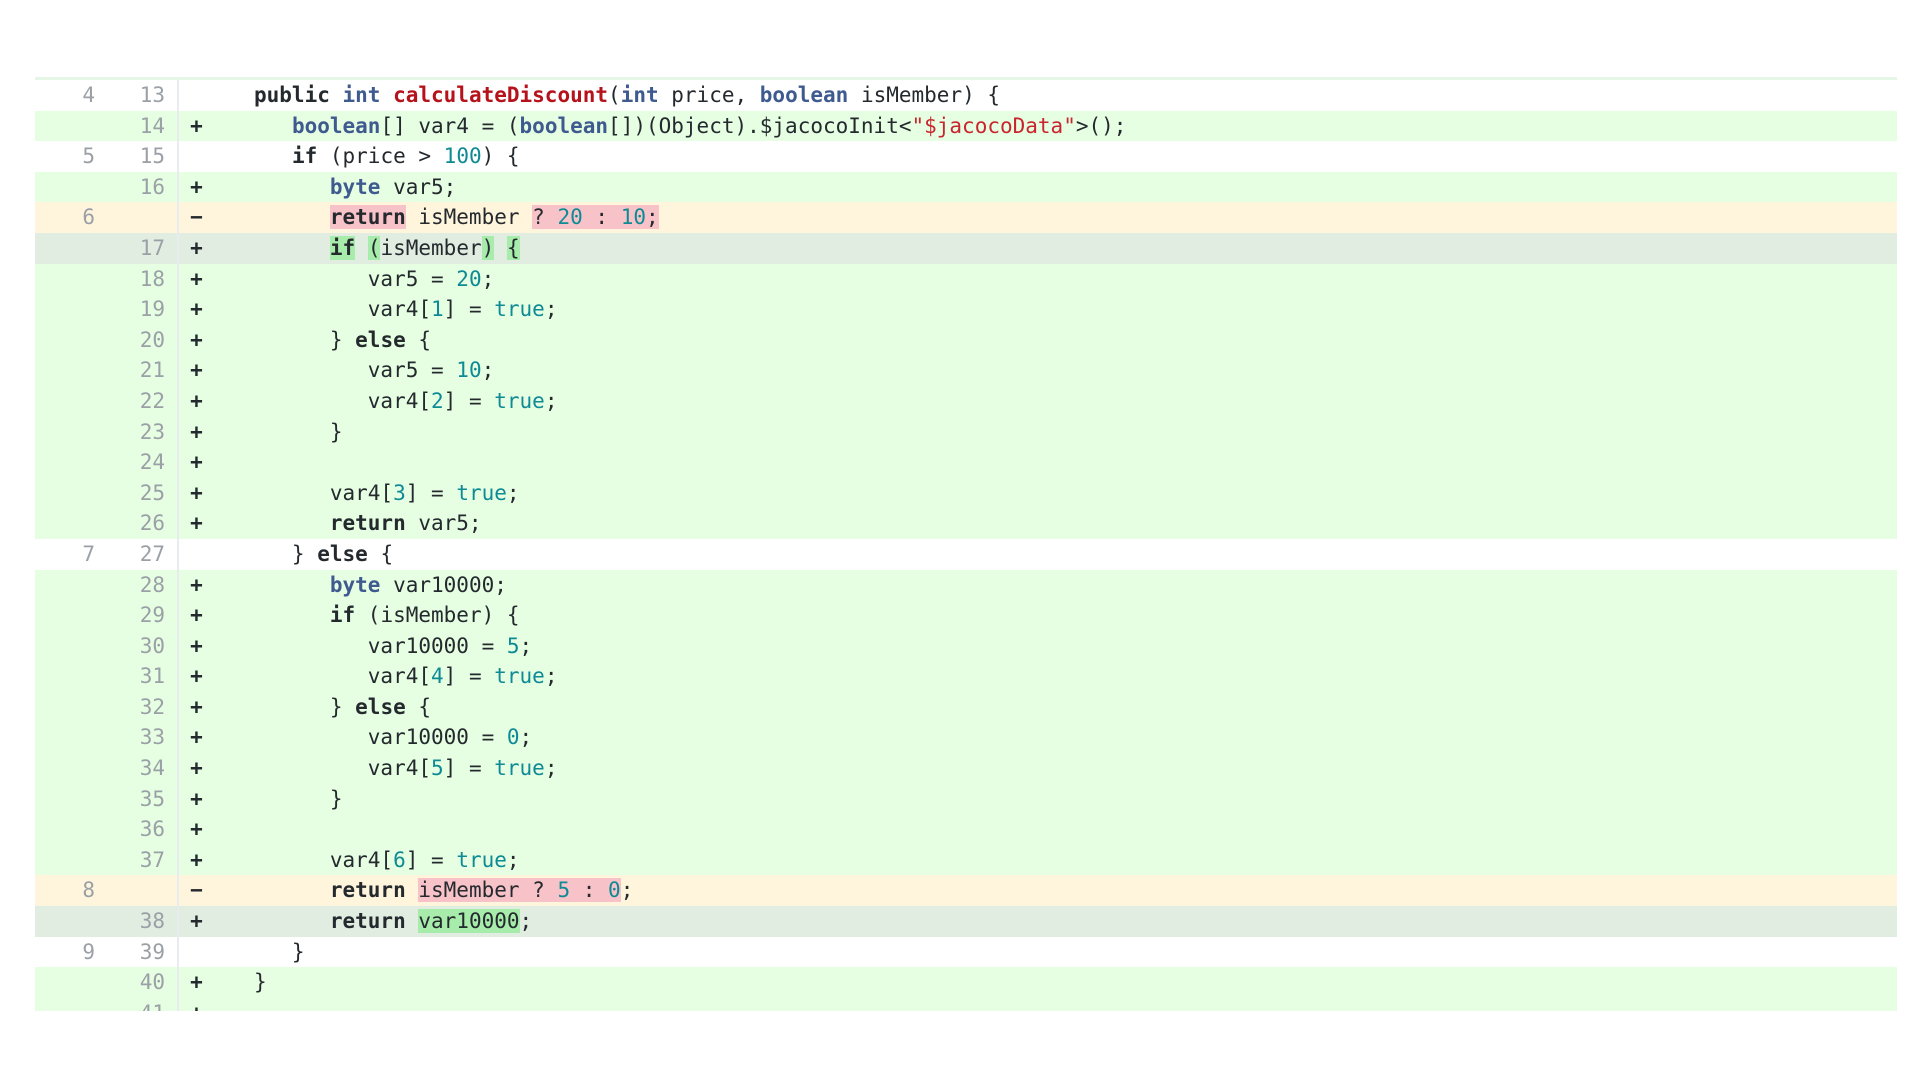  What do you see at coordinates (1055, 248) in the screenshot?
I see `code-content: if (isMember) {` at bounding box center [1055, 248].